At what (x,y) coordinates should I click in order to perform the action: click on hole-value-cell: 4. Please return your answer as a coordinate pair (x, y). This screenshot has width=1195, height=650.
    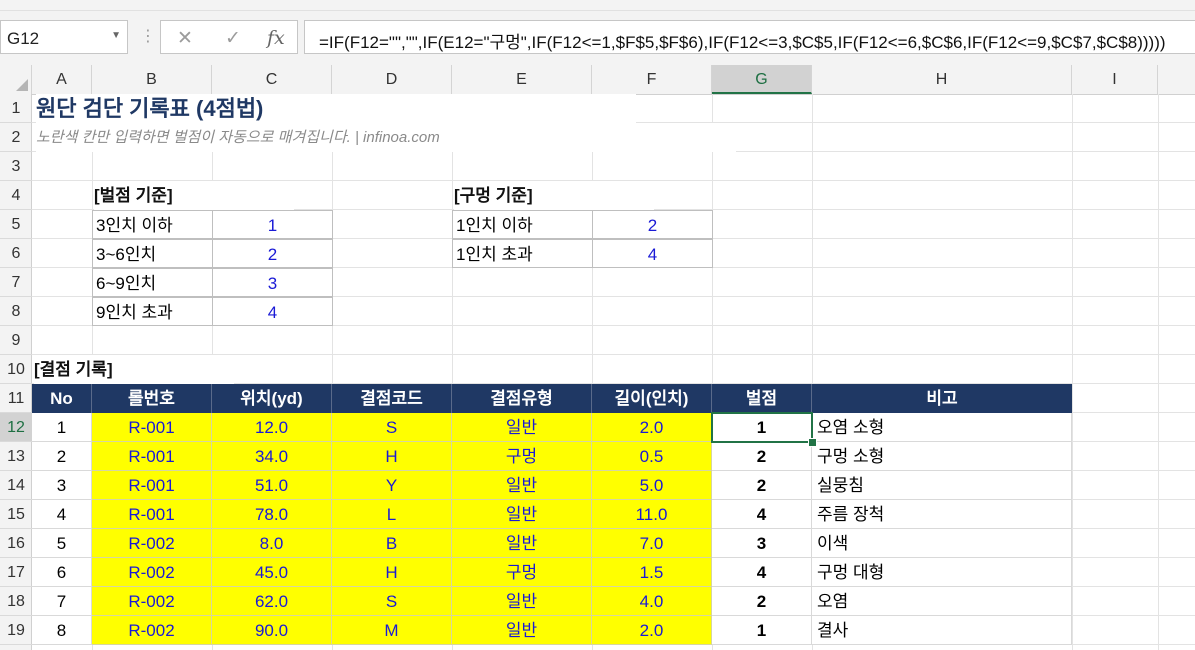
    Looking at the image, I should click on (652, 253).